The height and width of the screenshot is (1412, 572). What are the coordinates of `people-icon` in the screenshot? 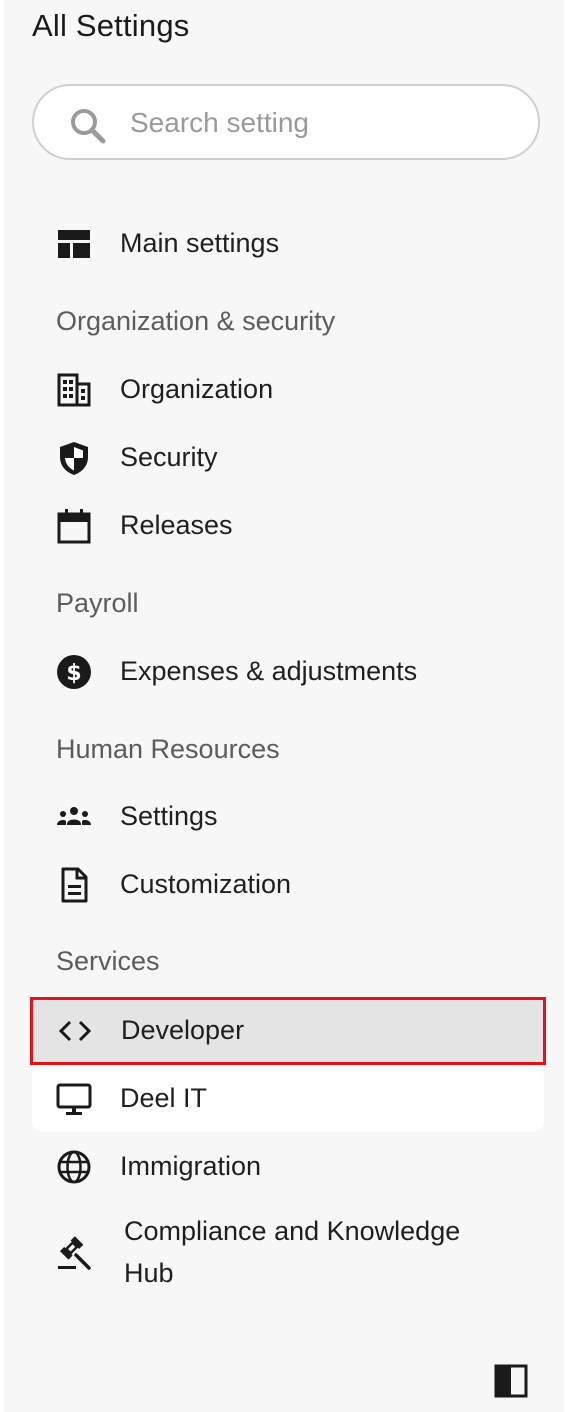 It's located at (74, 817).